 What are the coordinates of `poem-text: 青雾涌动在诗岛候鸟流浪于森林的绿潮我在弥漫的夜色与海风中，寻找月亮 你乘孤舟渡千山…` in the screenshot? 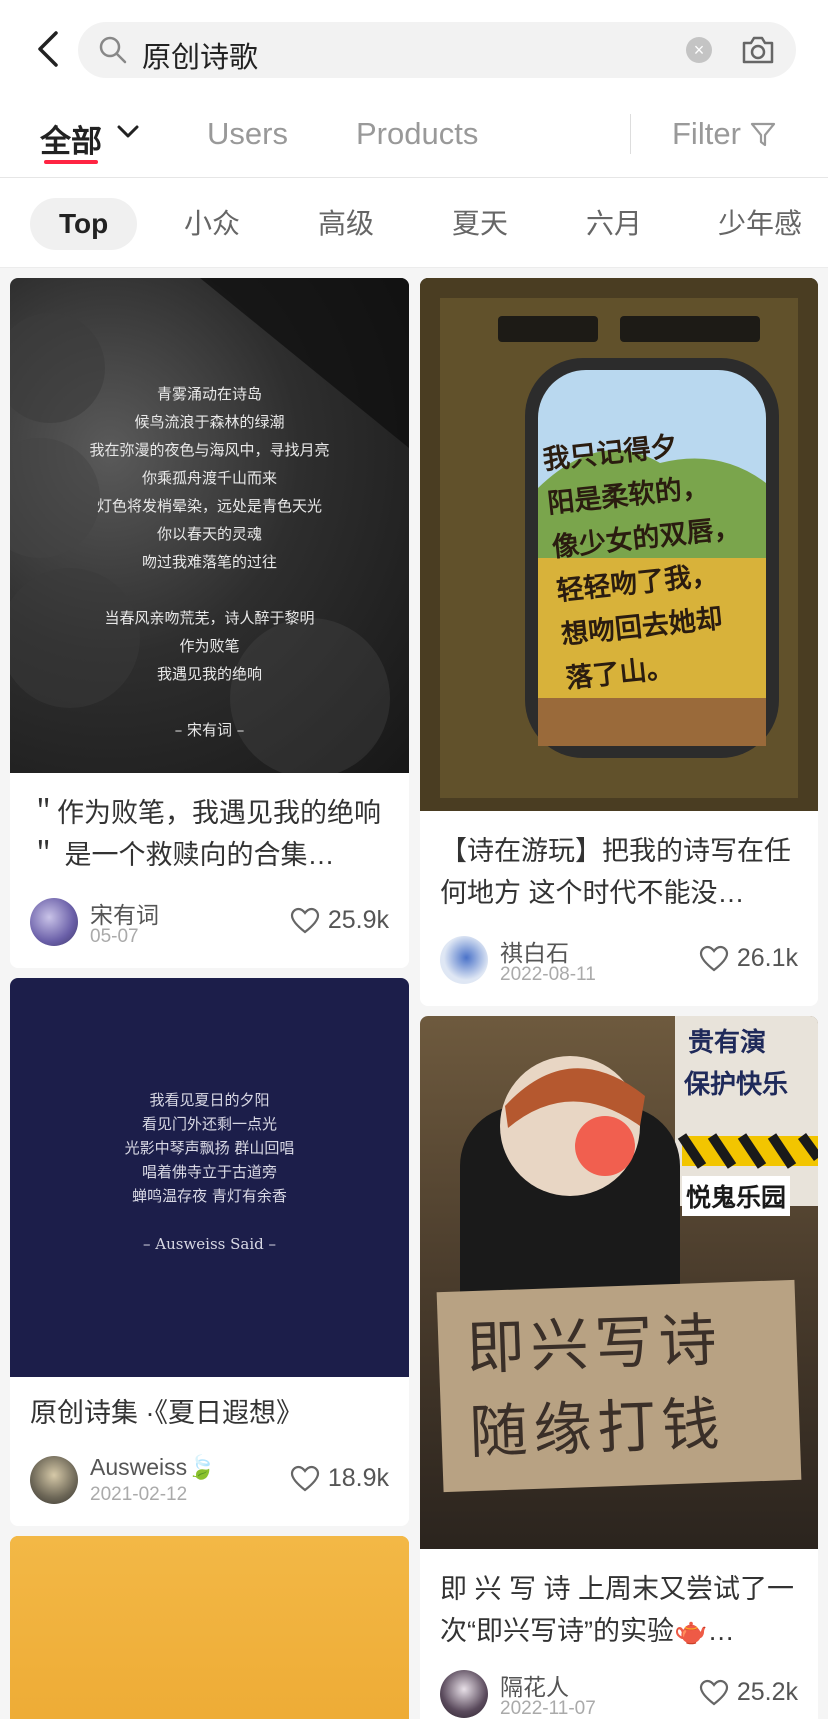 It's located at (209, 562).